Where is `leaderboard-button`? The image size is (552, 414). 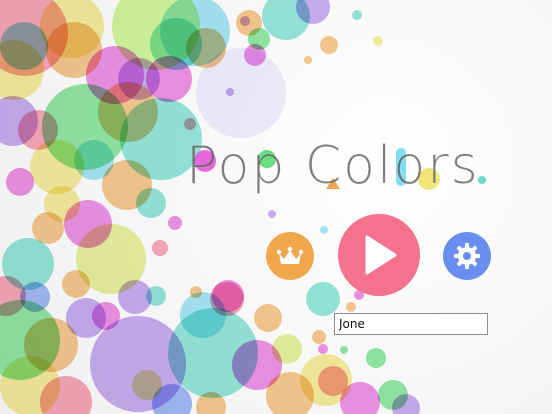 leaderboard-button is located at coordinates (290, 256).